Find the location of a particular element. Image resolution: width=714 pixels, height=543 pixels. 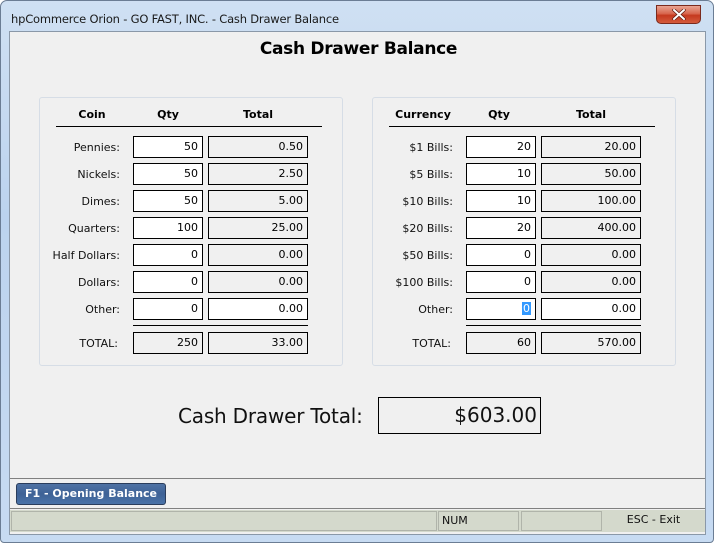

selected-text: 0 is located at coordinates (526, 308).